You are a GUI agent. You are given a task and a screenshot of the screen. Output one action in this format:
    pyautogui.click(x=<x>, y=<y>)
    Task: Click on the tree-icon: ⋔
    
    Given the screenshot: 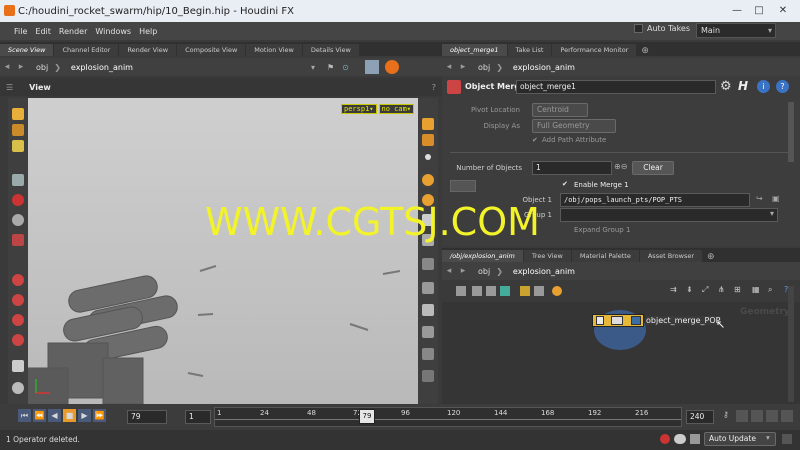 What is the action you would take?
    pyautogui.click(x=721, y=289)
    